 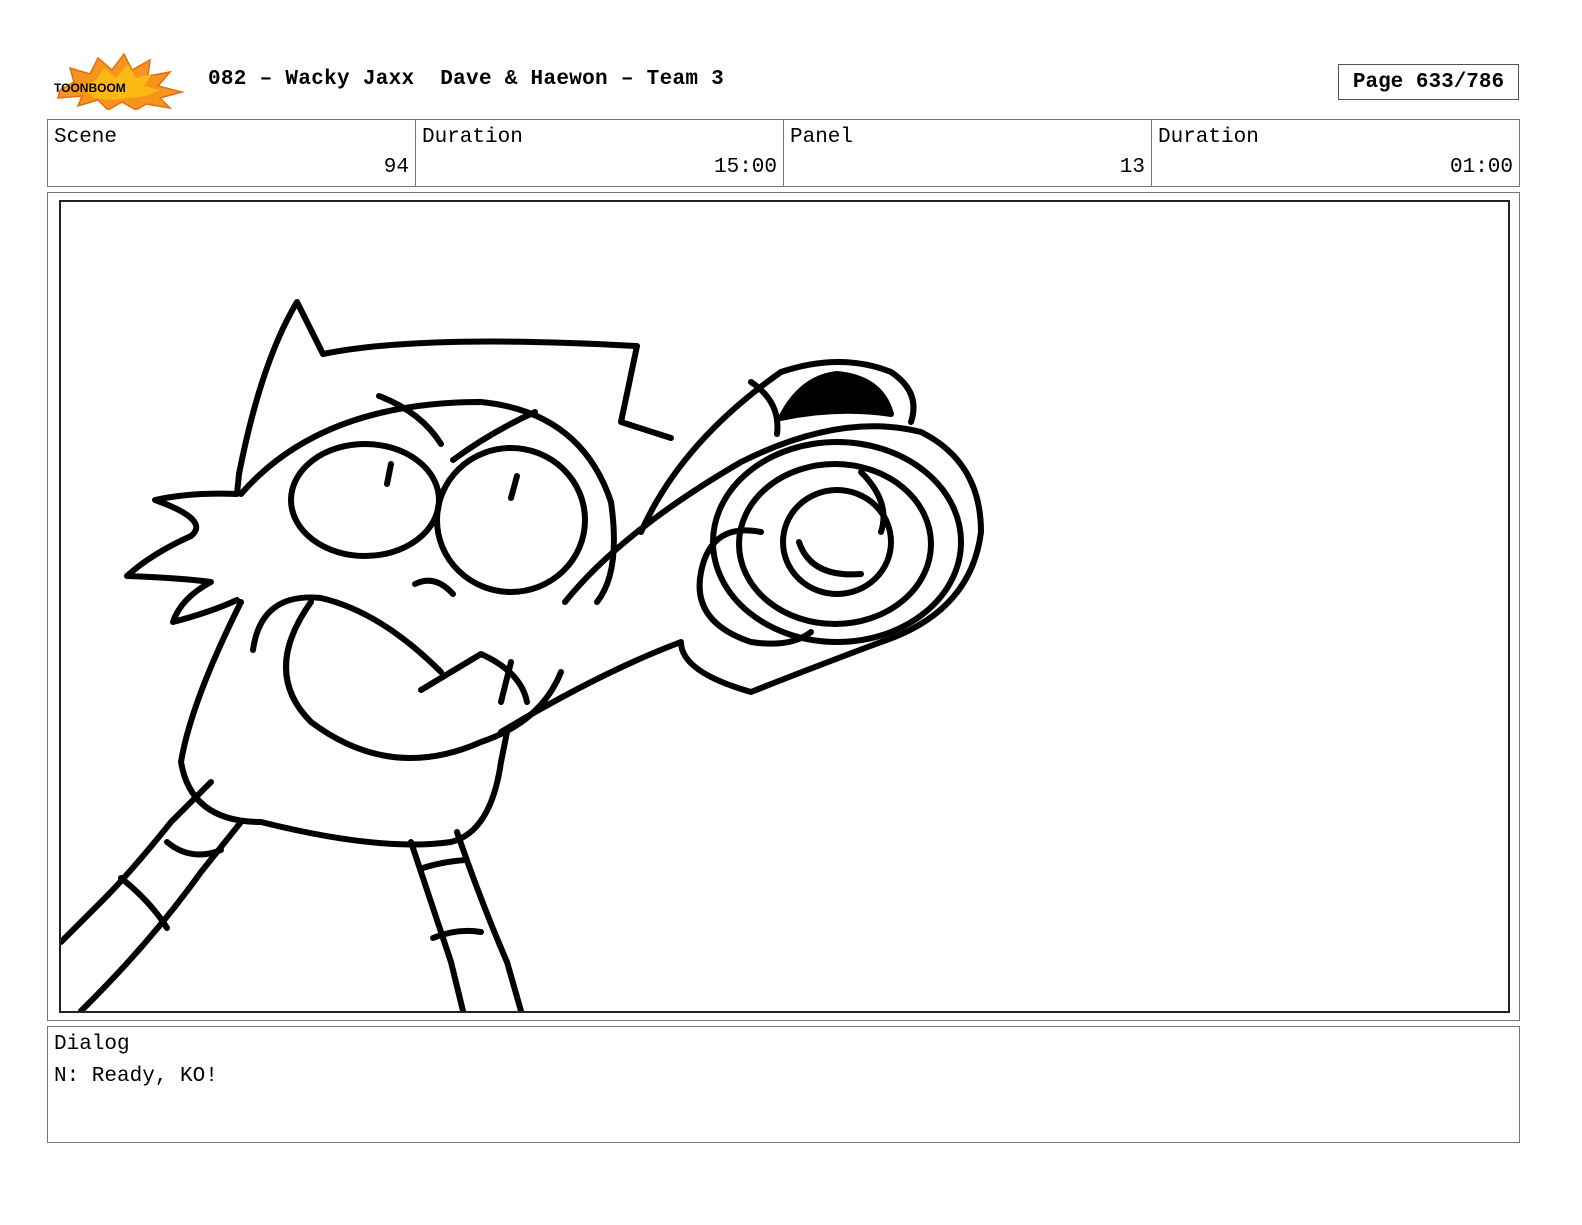 What do you see at coordinates (396, 167) in the screenshot?
I see `scene-value: 94` at bounding box center [396, 167].